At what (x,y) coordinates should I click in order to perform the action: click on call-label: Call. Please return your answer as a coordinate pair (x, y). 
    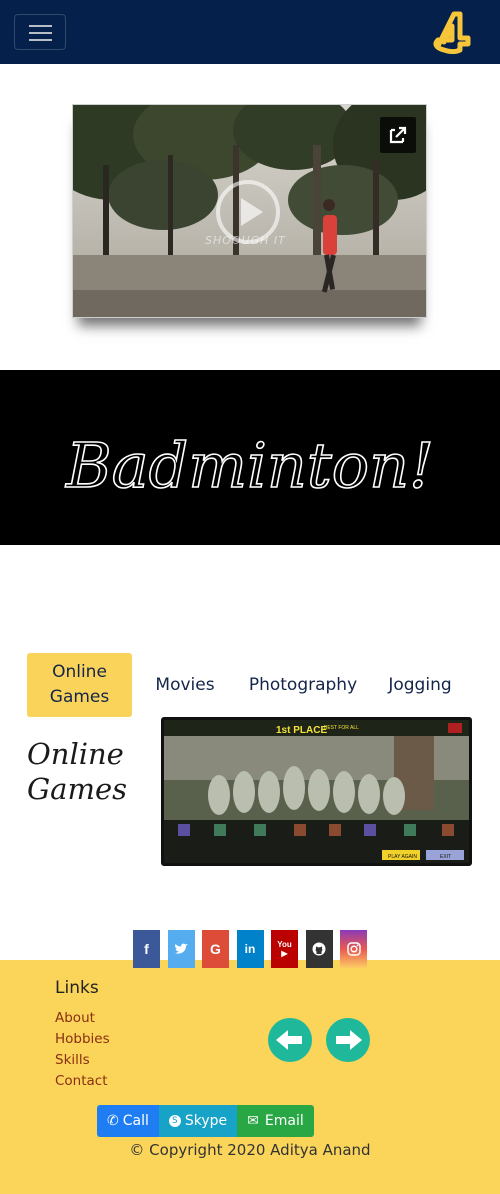
    Looking at the image, I should click on (135, 1121).